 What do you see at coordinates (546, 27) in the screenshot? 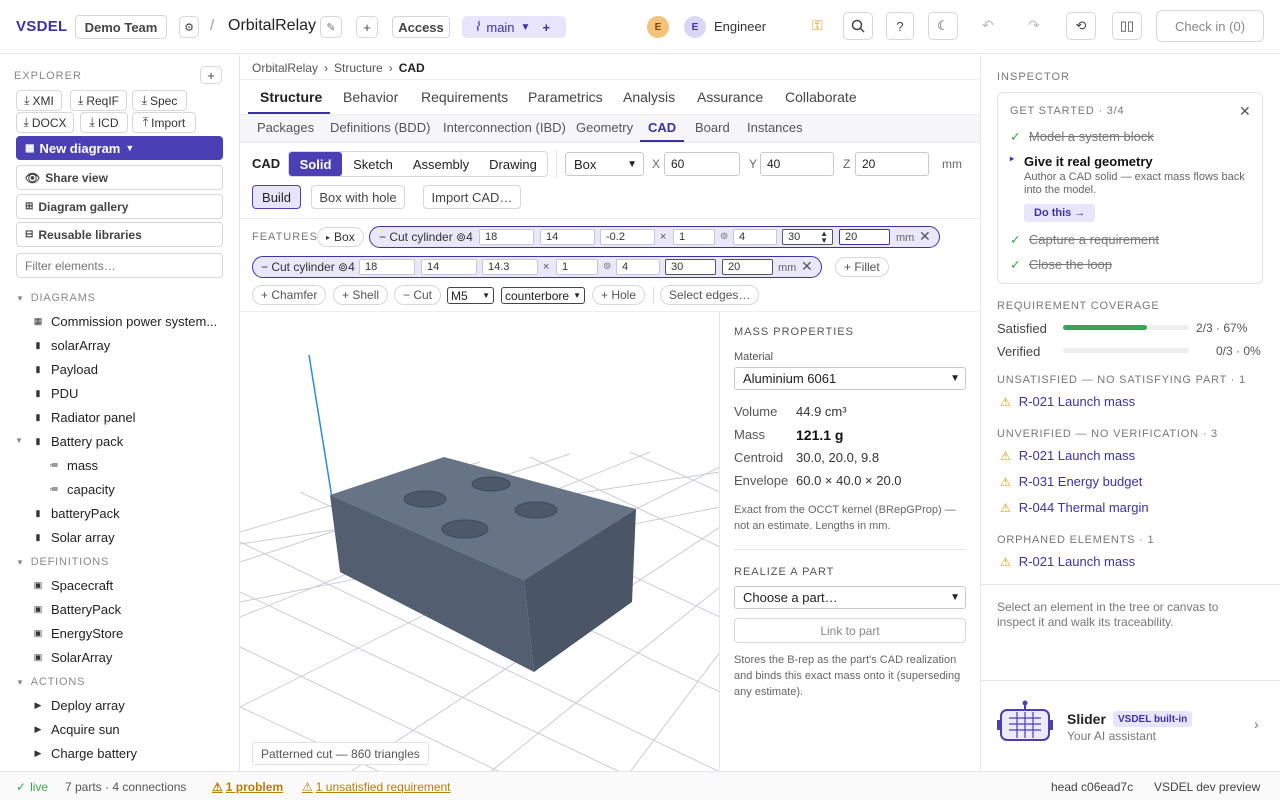
I see `add-branch-icon: +` at bounding box center [546, 27].